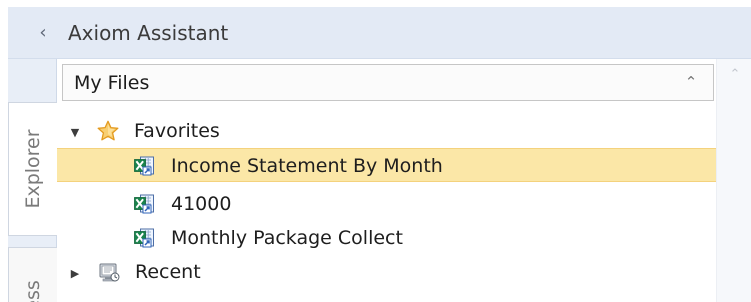 The width and height of the screenshot is (751, 302). Describe the element at coordinates (177, 131) in the screenshot. I see `favorites-label: Favorites` at that location.